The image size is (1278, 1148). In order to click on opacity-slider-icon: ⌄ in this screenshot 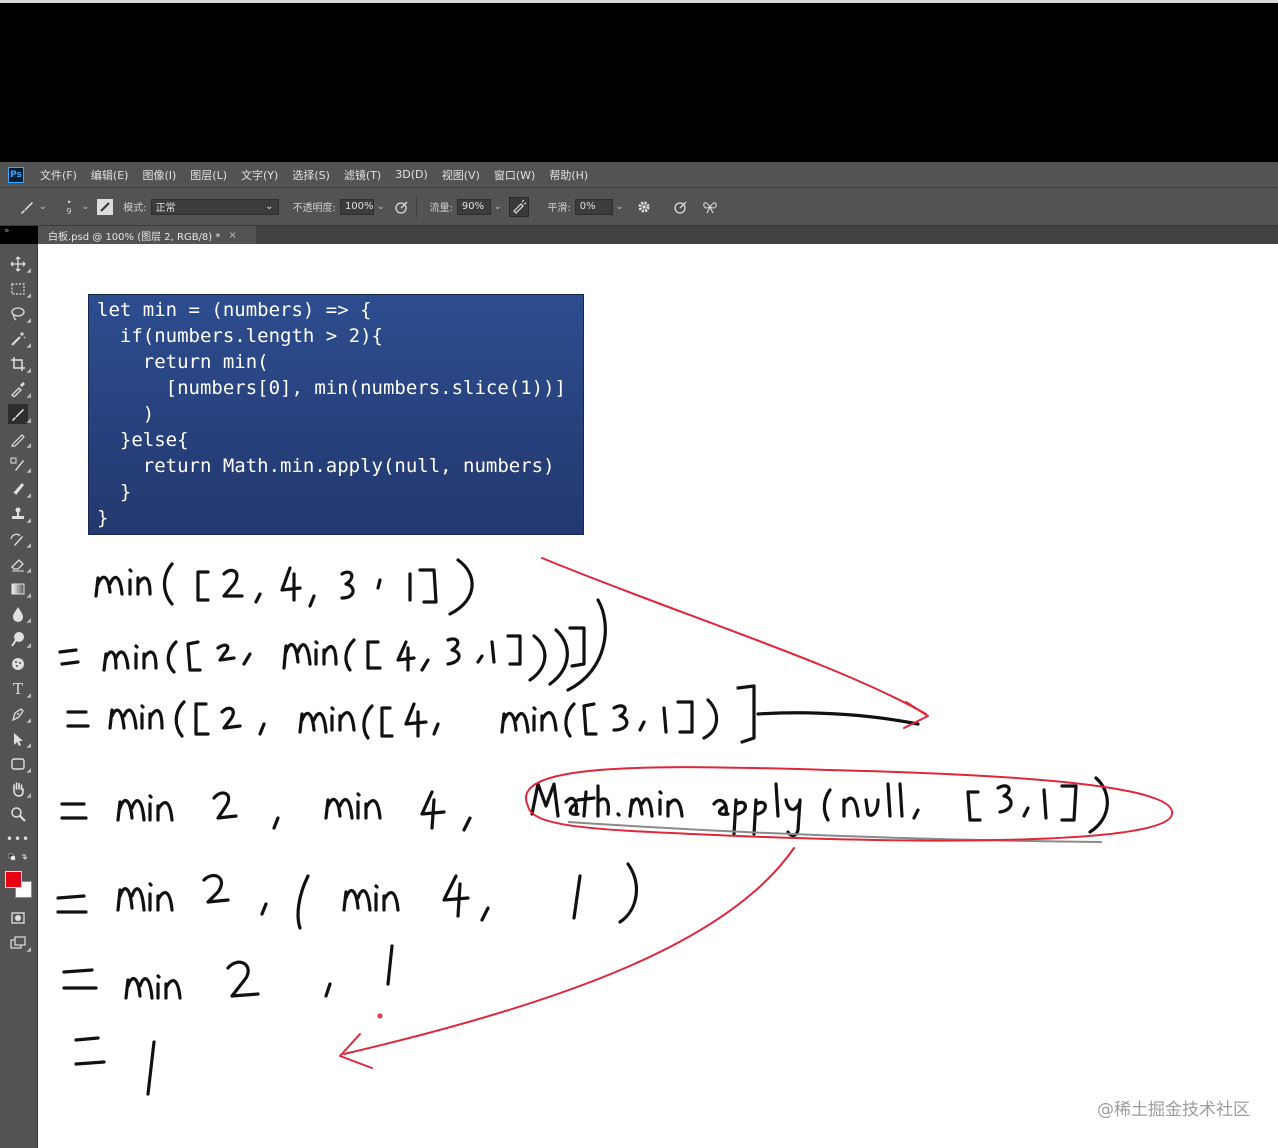, I will do `click(381, 207)`.